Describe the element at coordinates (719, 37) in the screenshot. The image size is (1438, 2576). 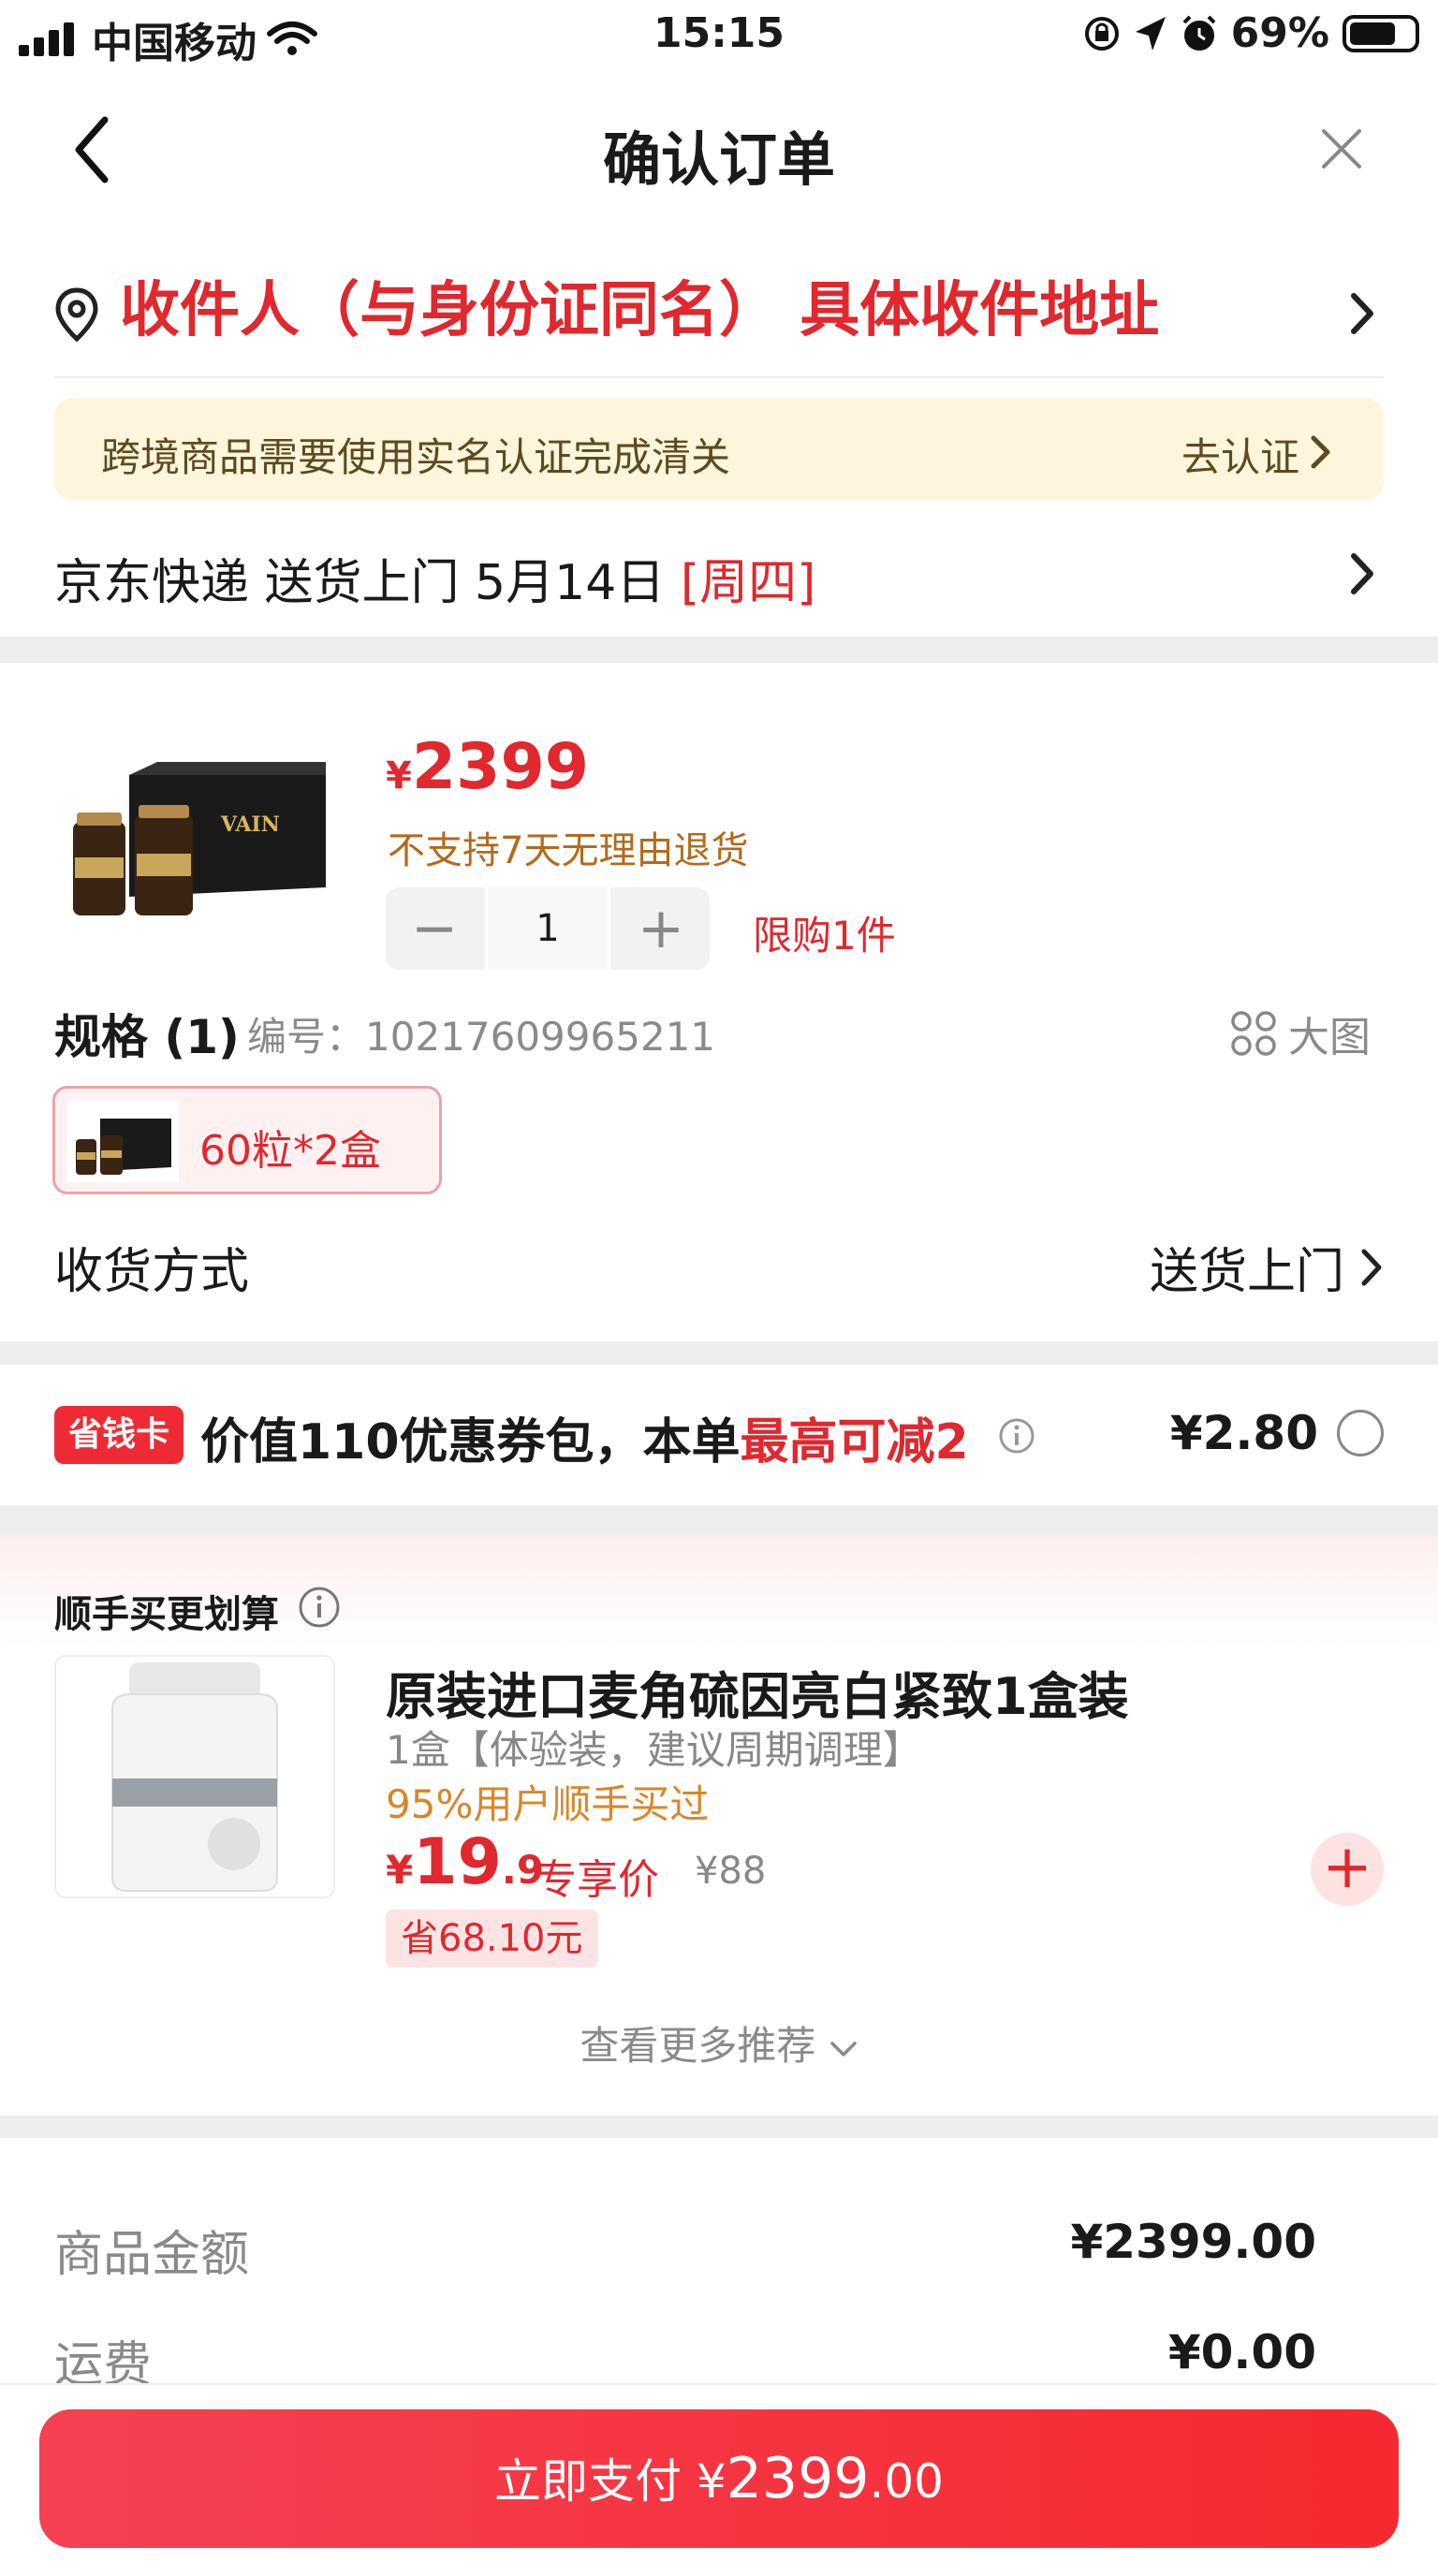
I see `status-bar: 中国移动 15:15 69%` at that location.